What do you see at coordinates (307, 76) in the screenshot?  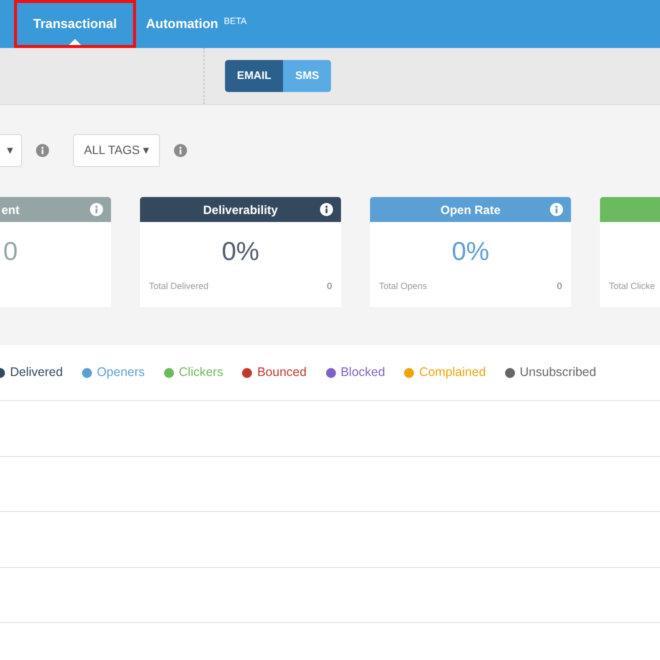 I see `channel-toggle-button: SMS` at bounding box center [307, 76].